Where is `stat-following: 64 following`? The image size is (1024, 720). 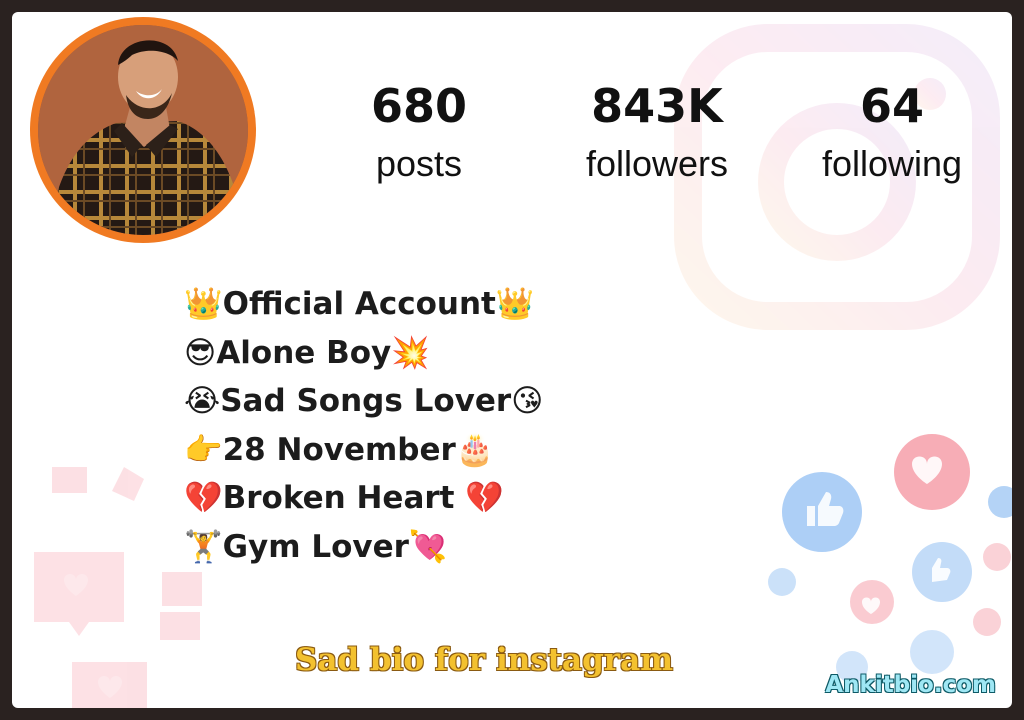 stat-following: 64 following is located at coordinates (892, 133).